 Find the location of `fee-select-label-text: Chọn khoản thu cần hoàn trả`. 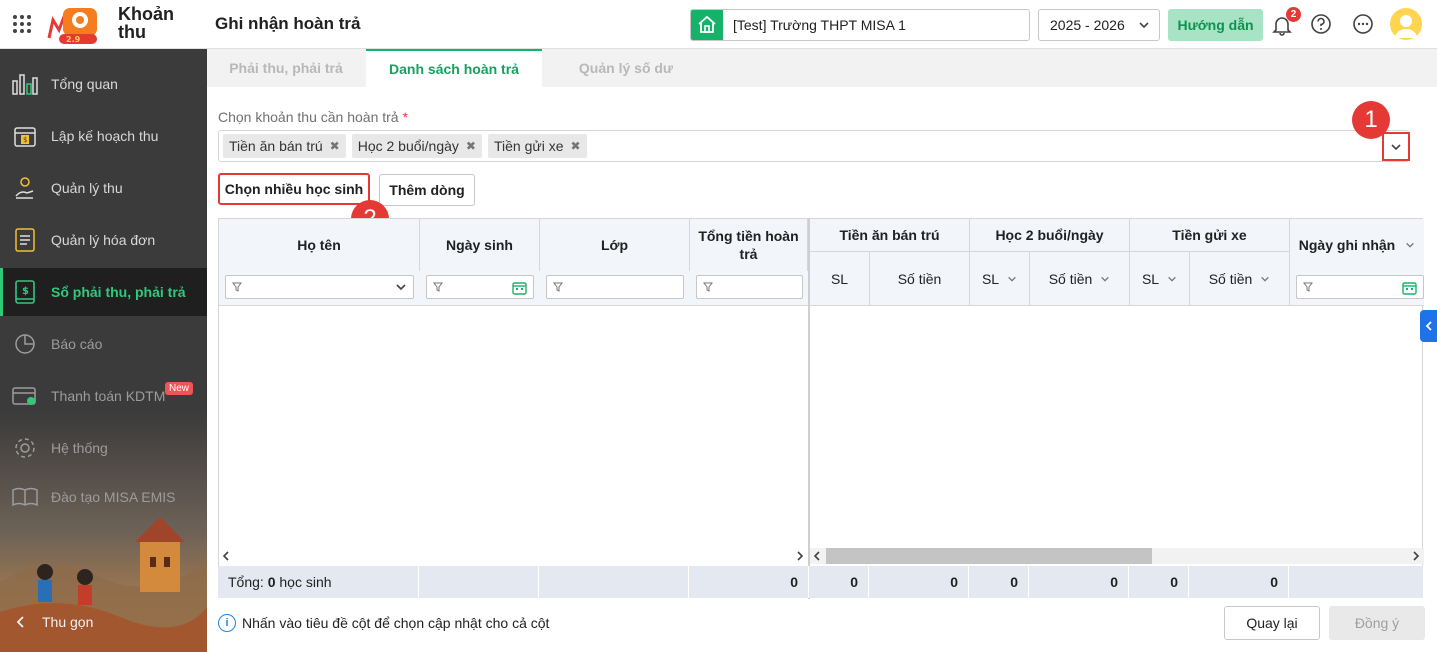

fee-select-label-text: Chọn khoản thu cần hoàn trả is located at coordinates (308, 117).